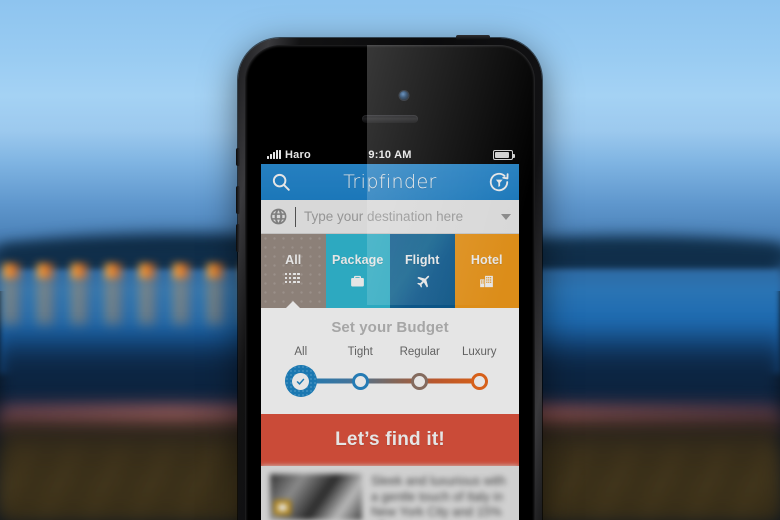  I want to click on budget-slider, so click(390, 381).